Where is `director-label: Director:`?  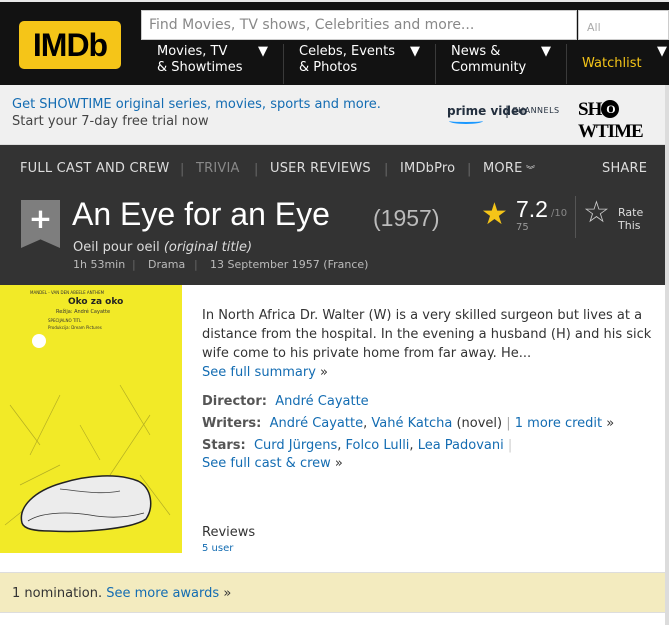 director-label: Director: is located at coordinates (234, 401).